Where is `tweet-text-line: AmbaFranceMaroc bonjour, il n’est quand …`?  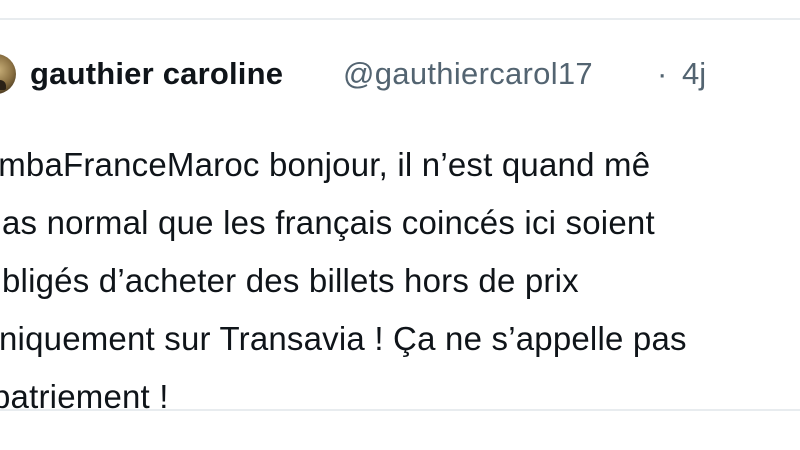 tweet-text-line: AmbaFranceMaroc bonjour, il n’est quand … is located at coordinates (325, 164).